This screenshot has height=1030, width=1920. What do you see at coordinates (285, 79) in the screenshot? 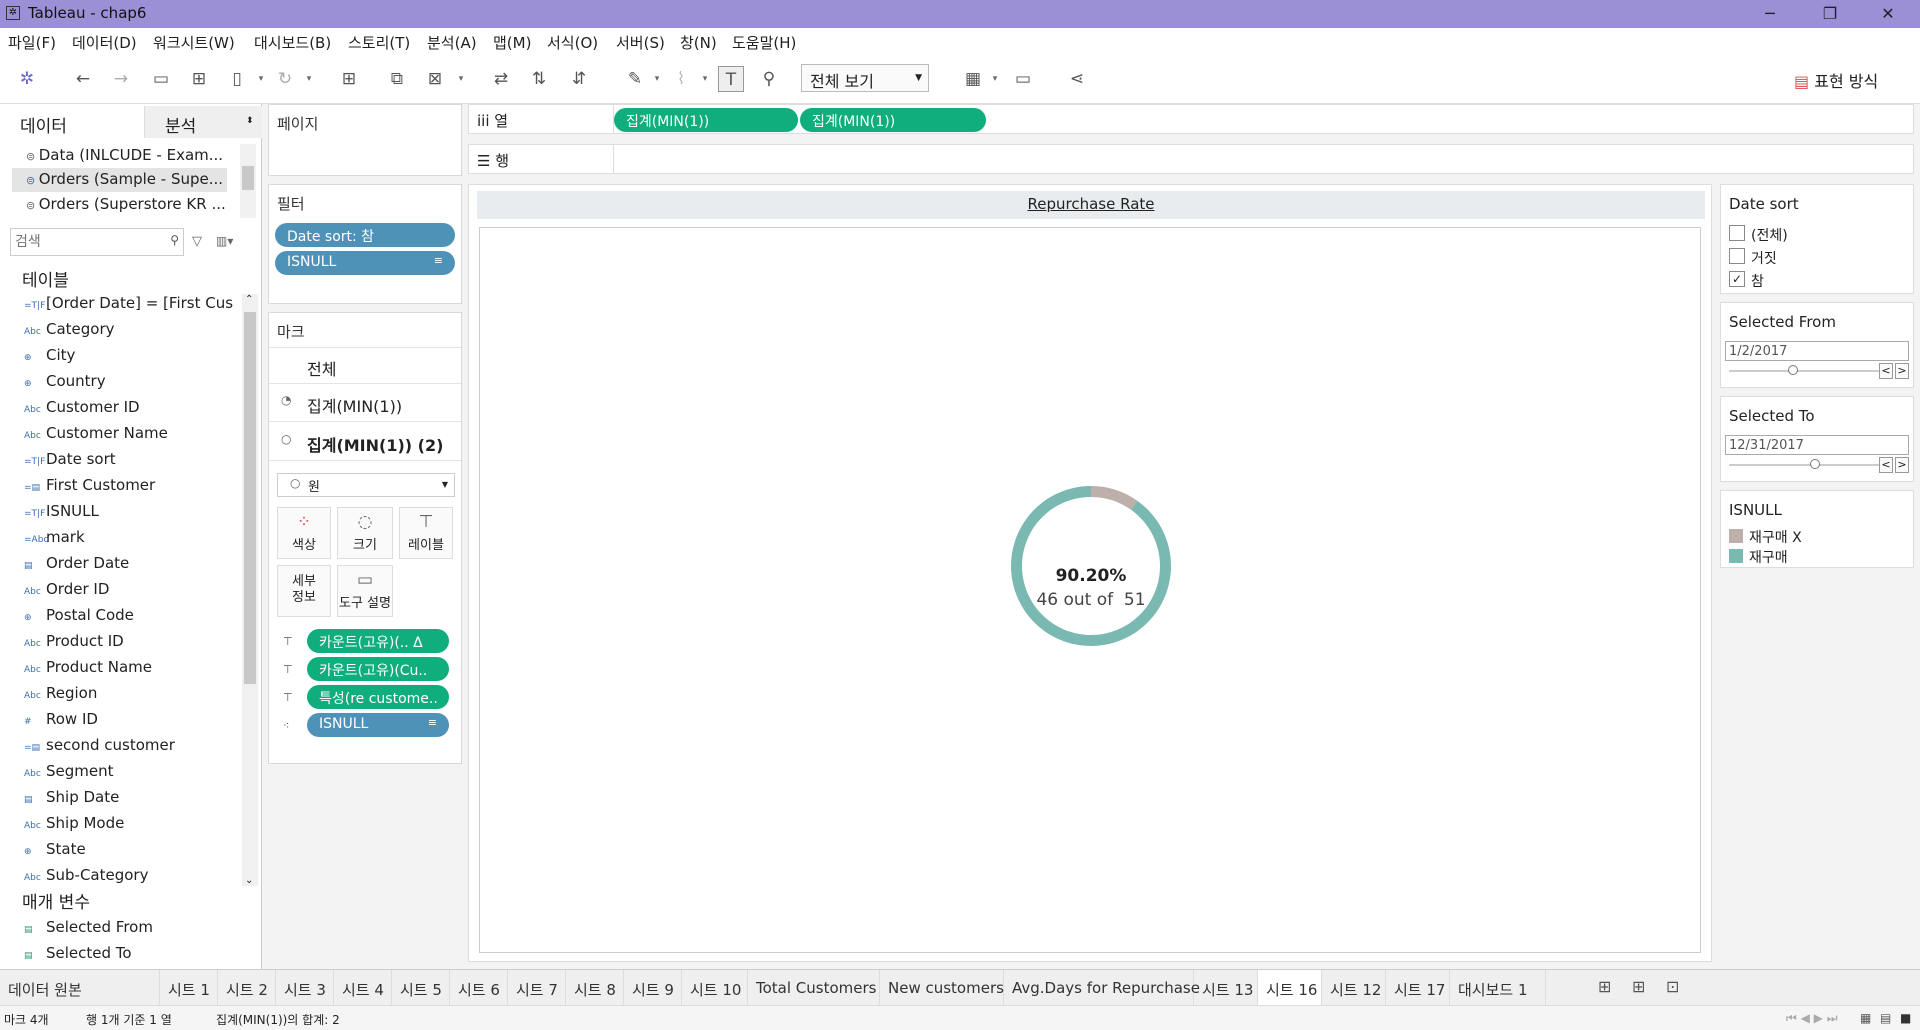
I see `refresh-icon: ↻` at bounding box center [285, 79].